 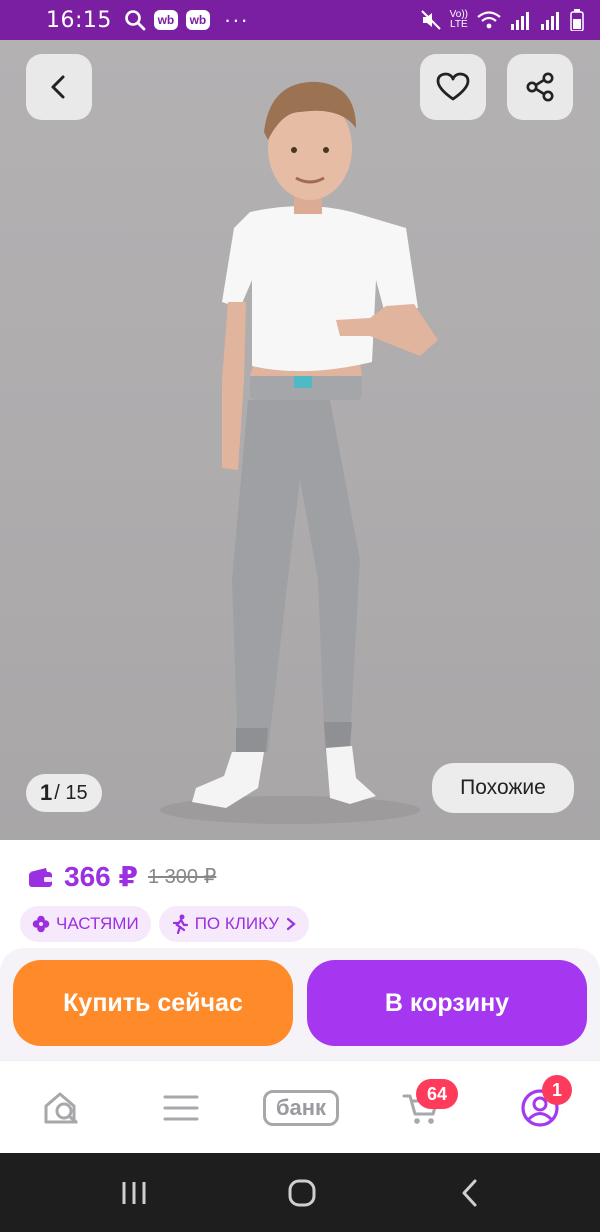 I want to click on runner-icon, so click(x=180, y=924).